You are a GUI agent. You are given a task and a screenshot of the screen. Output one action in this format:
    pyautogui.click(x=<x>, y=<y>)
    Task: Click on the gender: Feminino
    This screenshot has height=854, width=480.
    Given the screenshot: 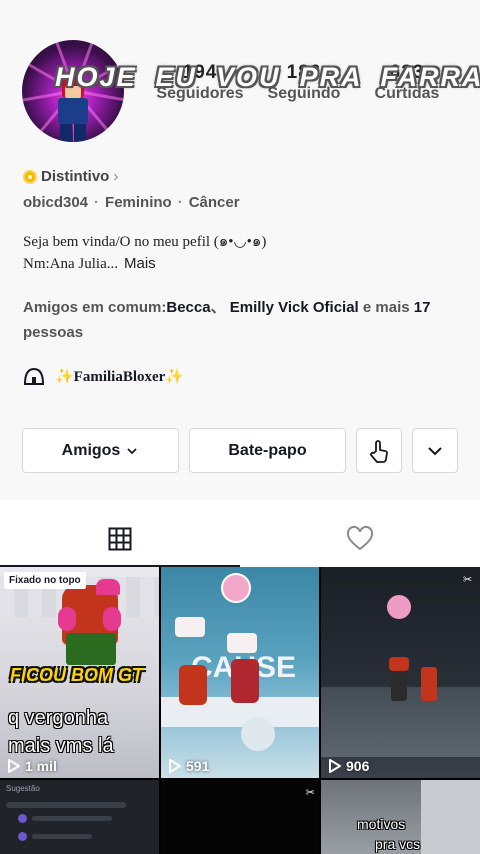 What is the action you would take?
    pyautogui.click(x=138, y=202)
    